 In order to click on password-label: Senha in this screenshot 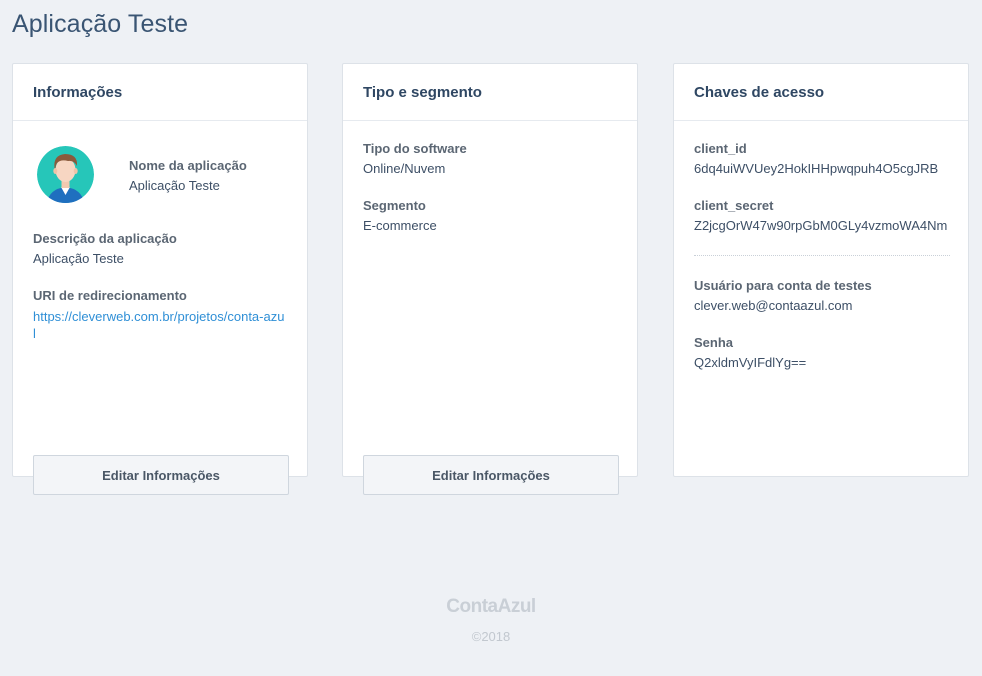, I will do `click(714, 342)`.